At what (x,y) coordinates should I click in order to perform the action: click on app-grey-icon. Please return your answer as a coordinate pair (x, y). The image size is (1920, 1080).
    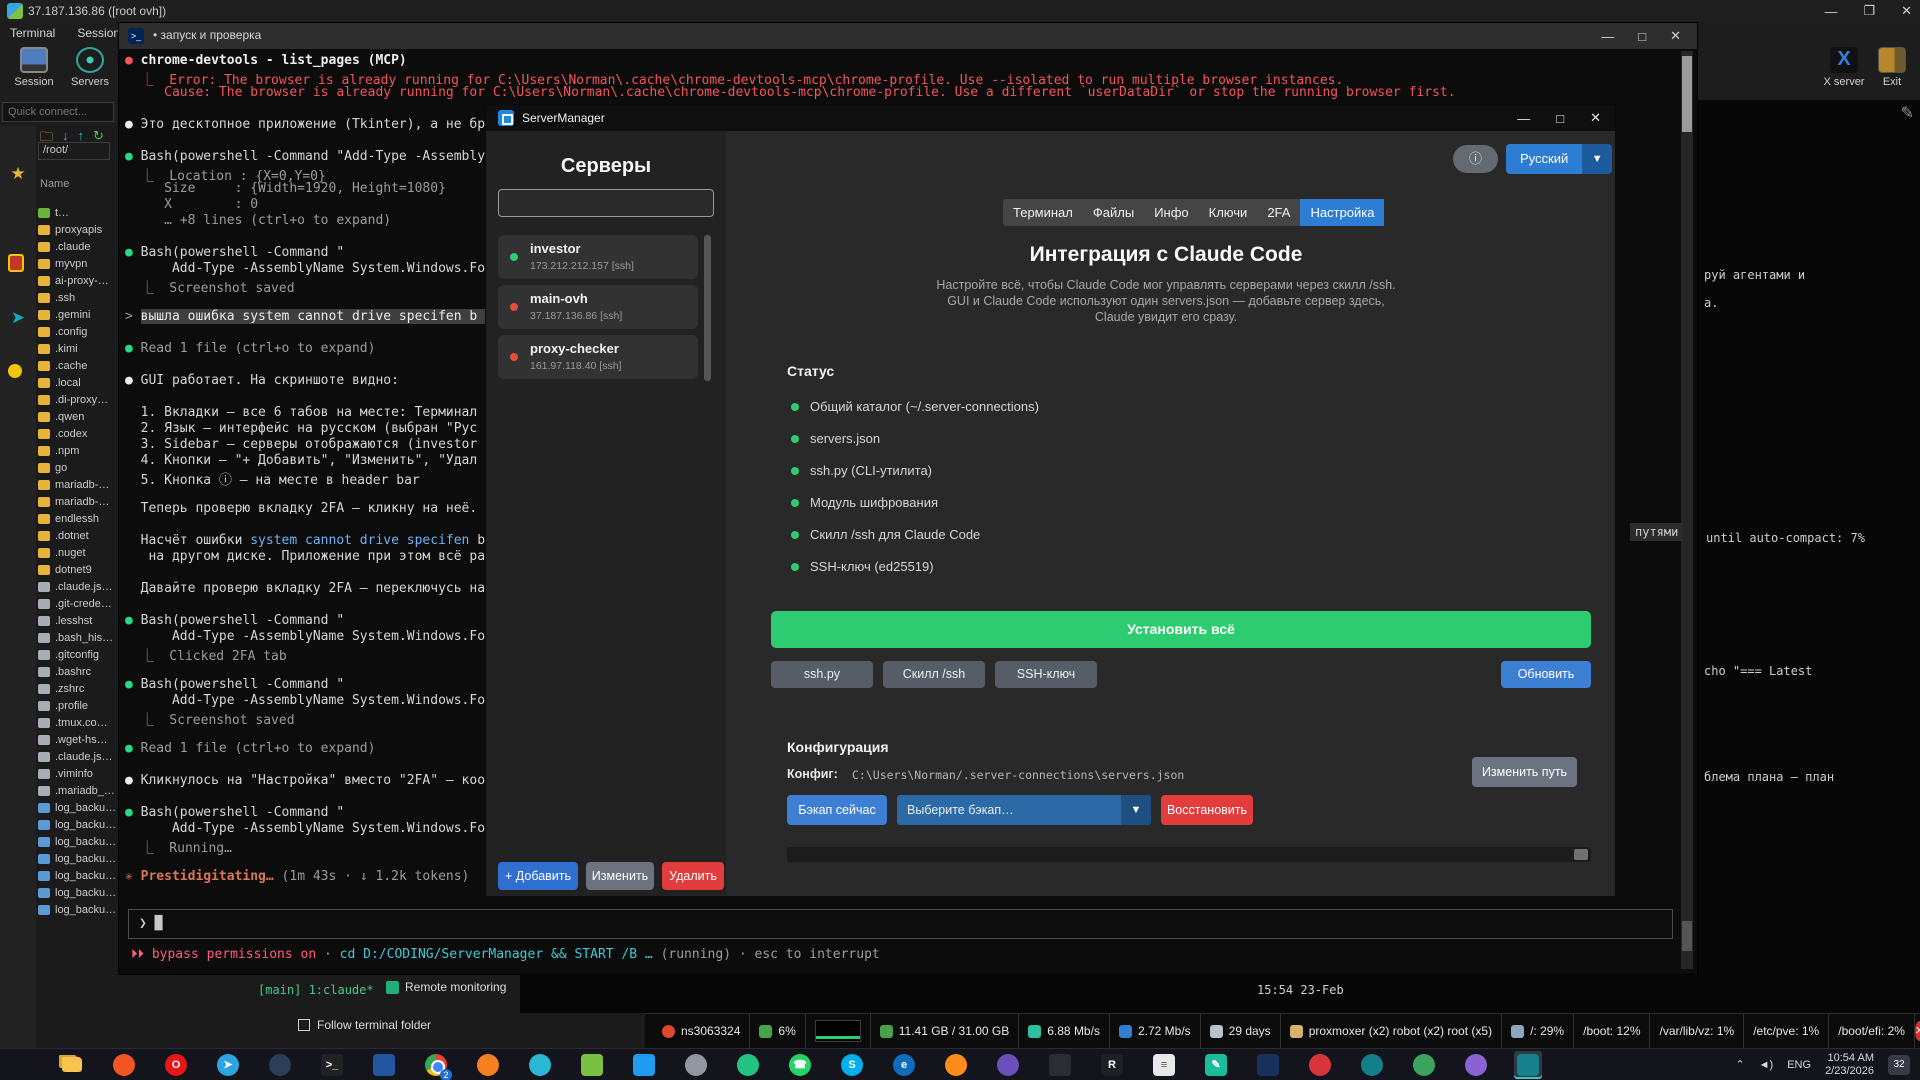
    Looking at the image, I should click on (696, 1065).